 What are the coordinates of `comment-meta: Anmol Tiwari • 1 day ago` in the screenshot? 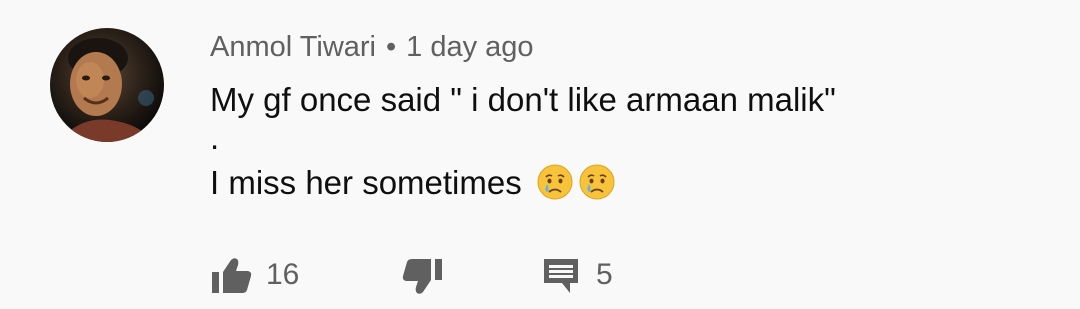 It's located at (372, 47).